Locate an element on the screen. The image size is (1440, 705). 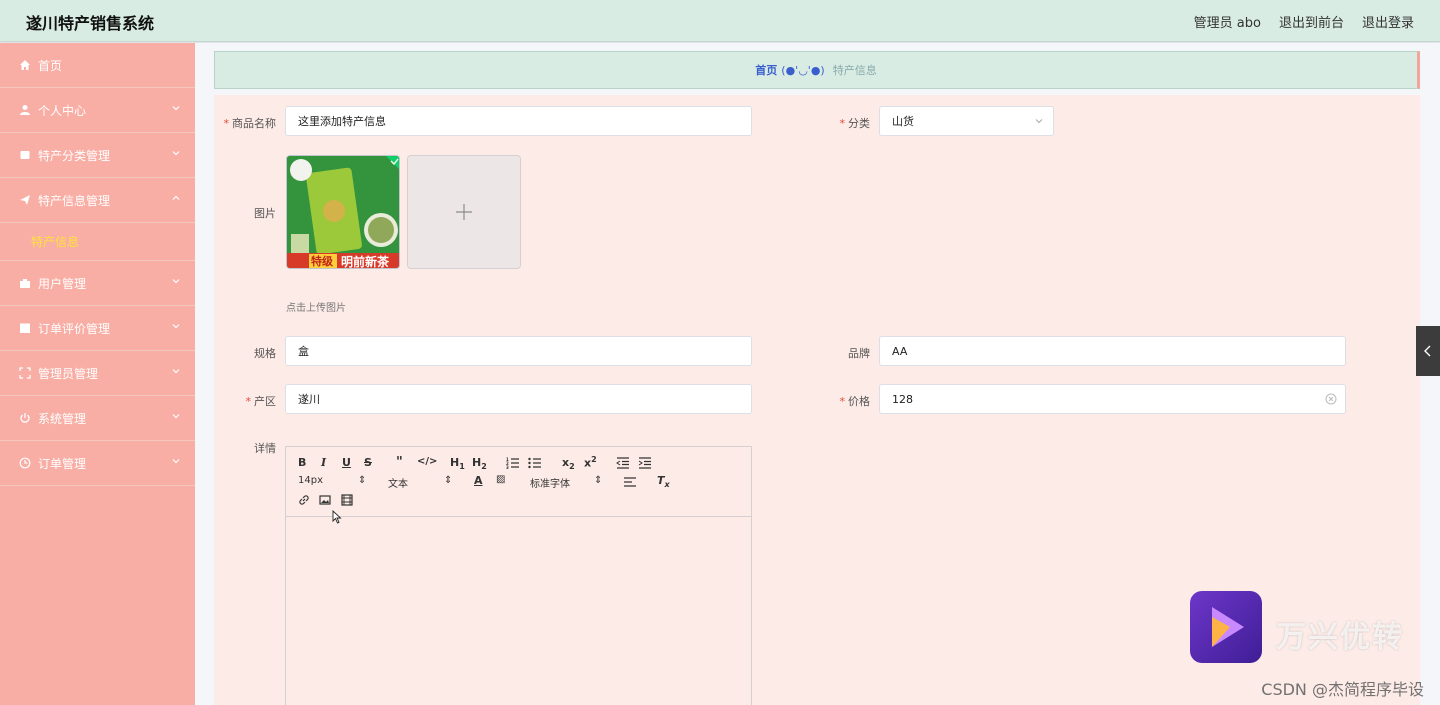
chevron-left-icon is located at coordinates (1427, 351).